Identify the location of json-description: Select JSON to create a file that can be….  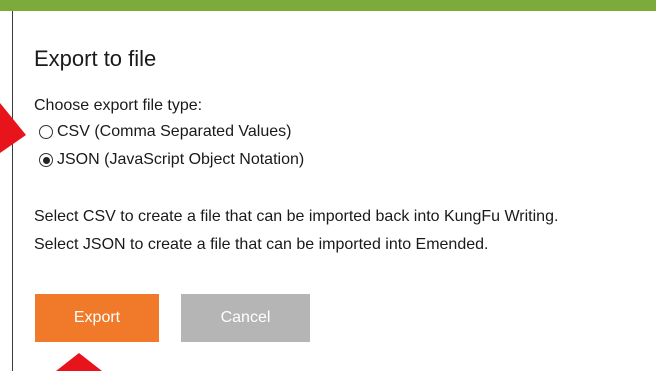
(261, 244).